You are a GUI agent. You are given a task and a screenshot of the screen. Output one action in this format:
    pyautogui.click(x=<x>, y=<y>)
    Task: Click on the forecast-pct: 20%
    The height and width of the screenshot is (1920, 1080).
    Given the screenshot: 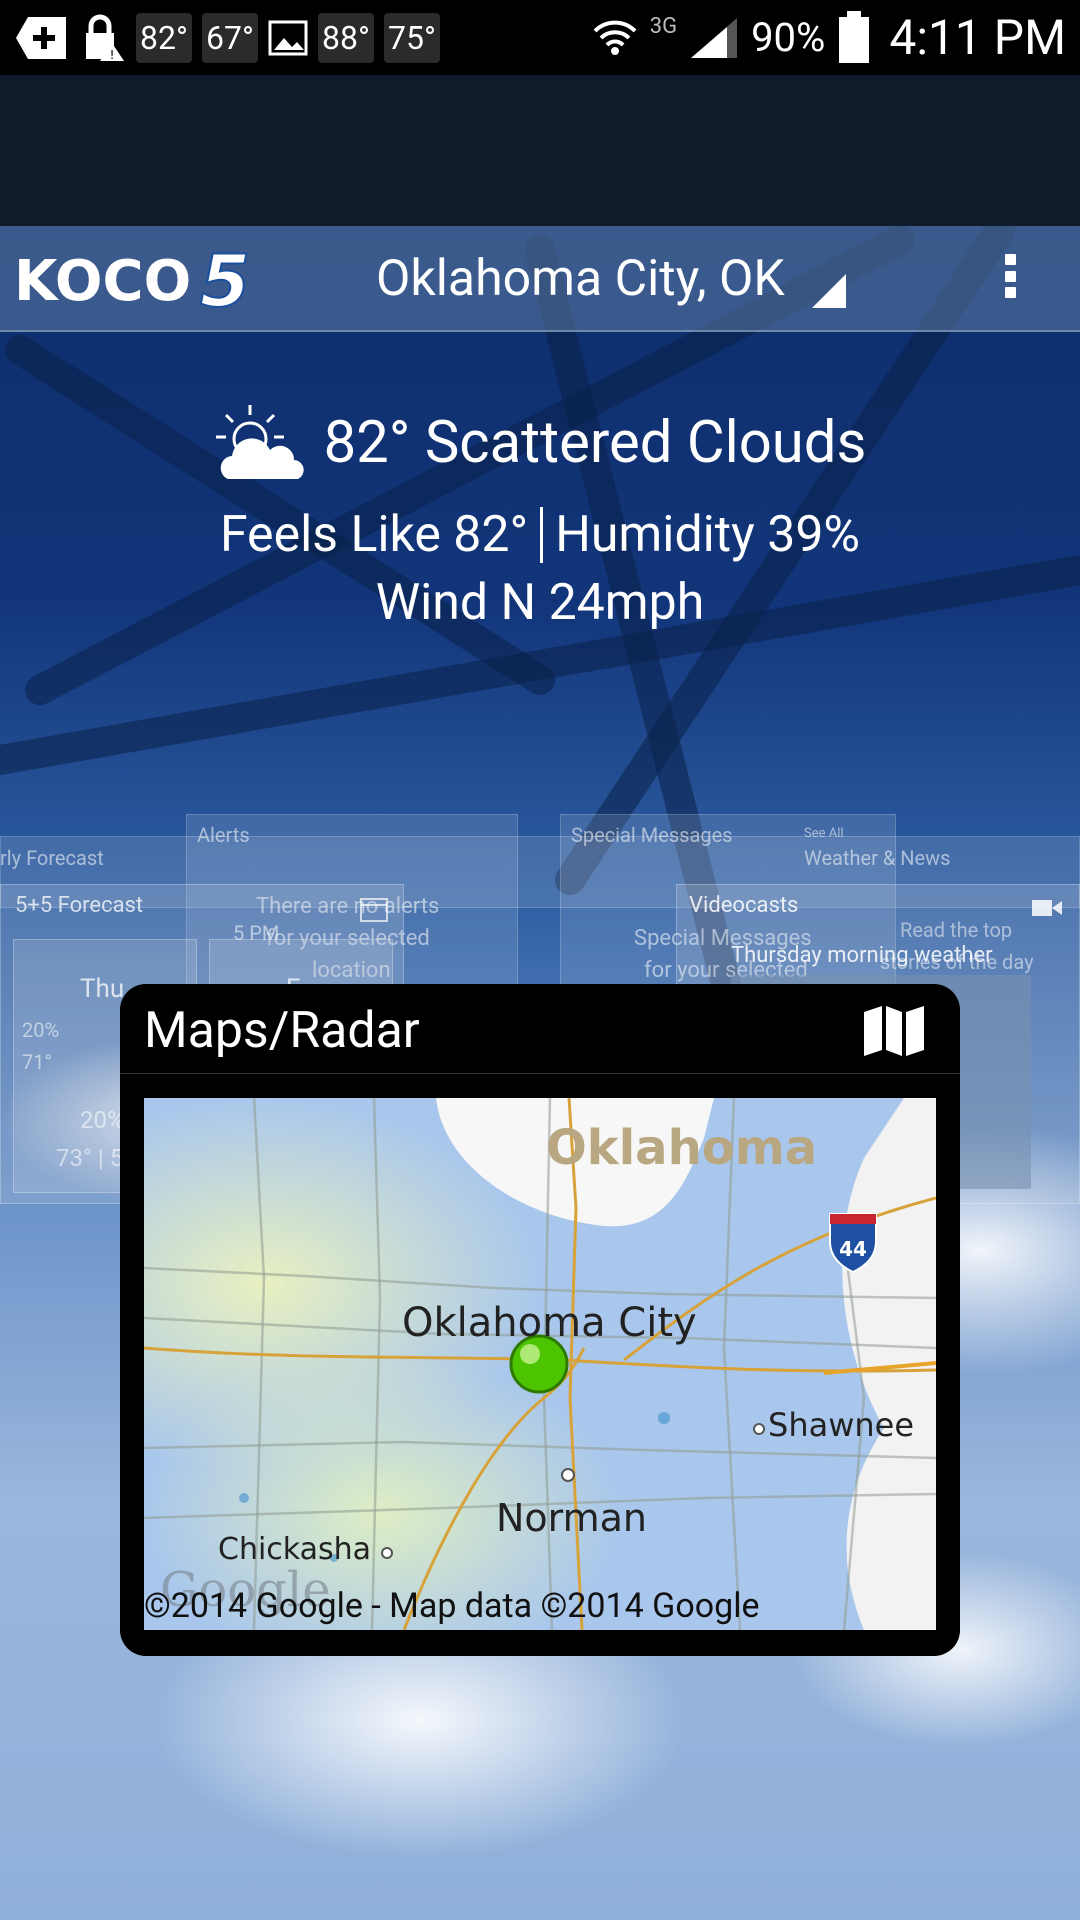 What is the action you would take?
    pyautogui.click(x=41, y=1030)
    